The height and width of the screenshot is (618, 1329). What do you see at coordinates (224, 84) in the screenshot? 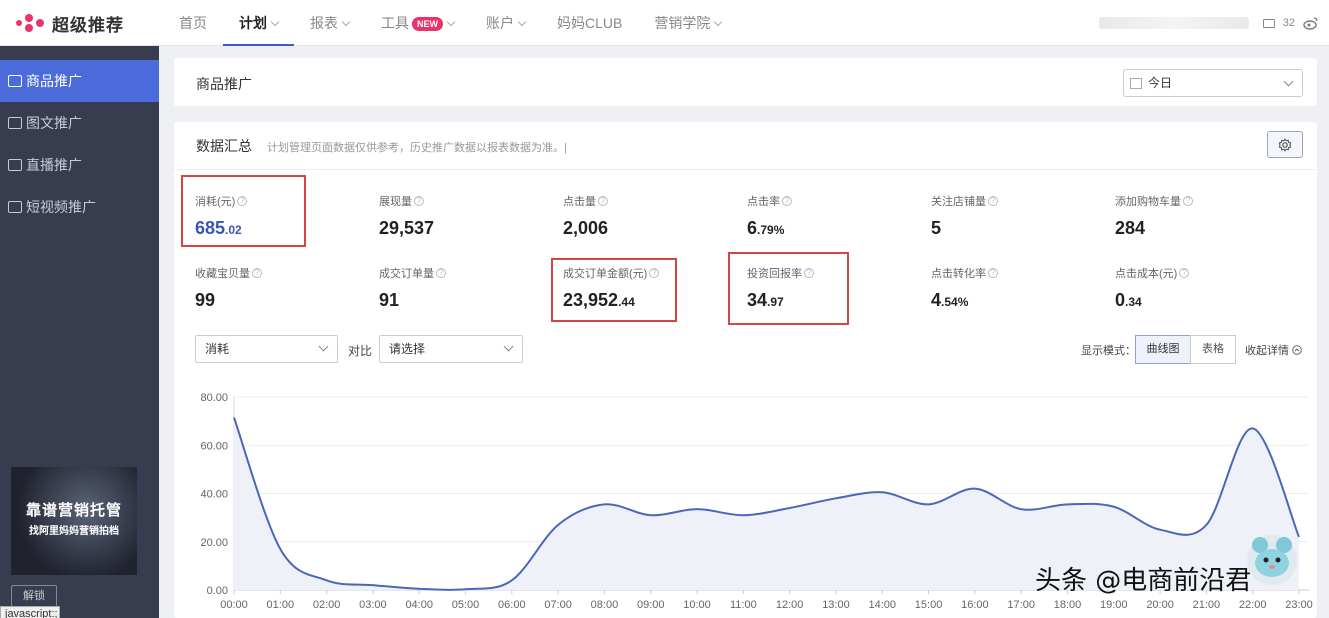
I see `page-title: 商品推广` at bounding box center [224, 84].